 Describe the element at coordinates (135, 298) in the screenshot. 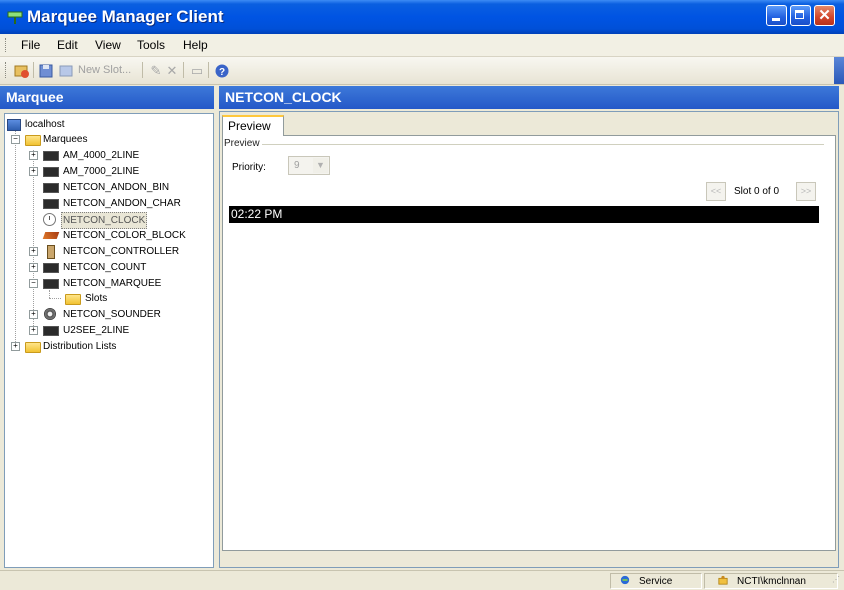

I see `tree-node-slots: Slots` at that location.